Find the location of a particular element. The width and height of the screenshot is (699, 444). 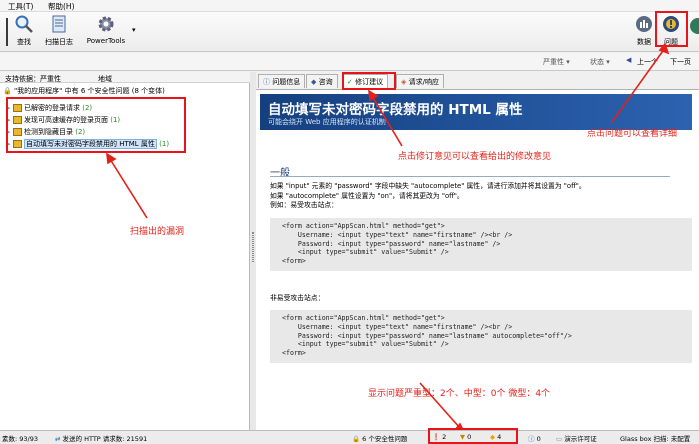

tab-request-response: ◈ 请求/响应 is located at coordinates (420, 81).